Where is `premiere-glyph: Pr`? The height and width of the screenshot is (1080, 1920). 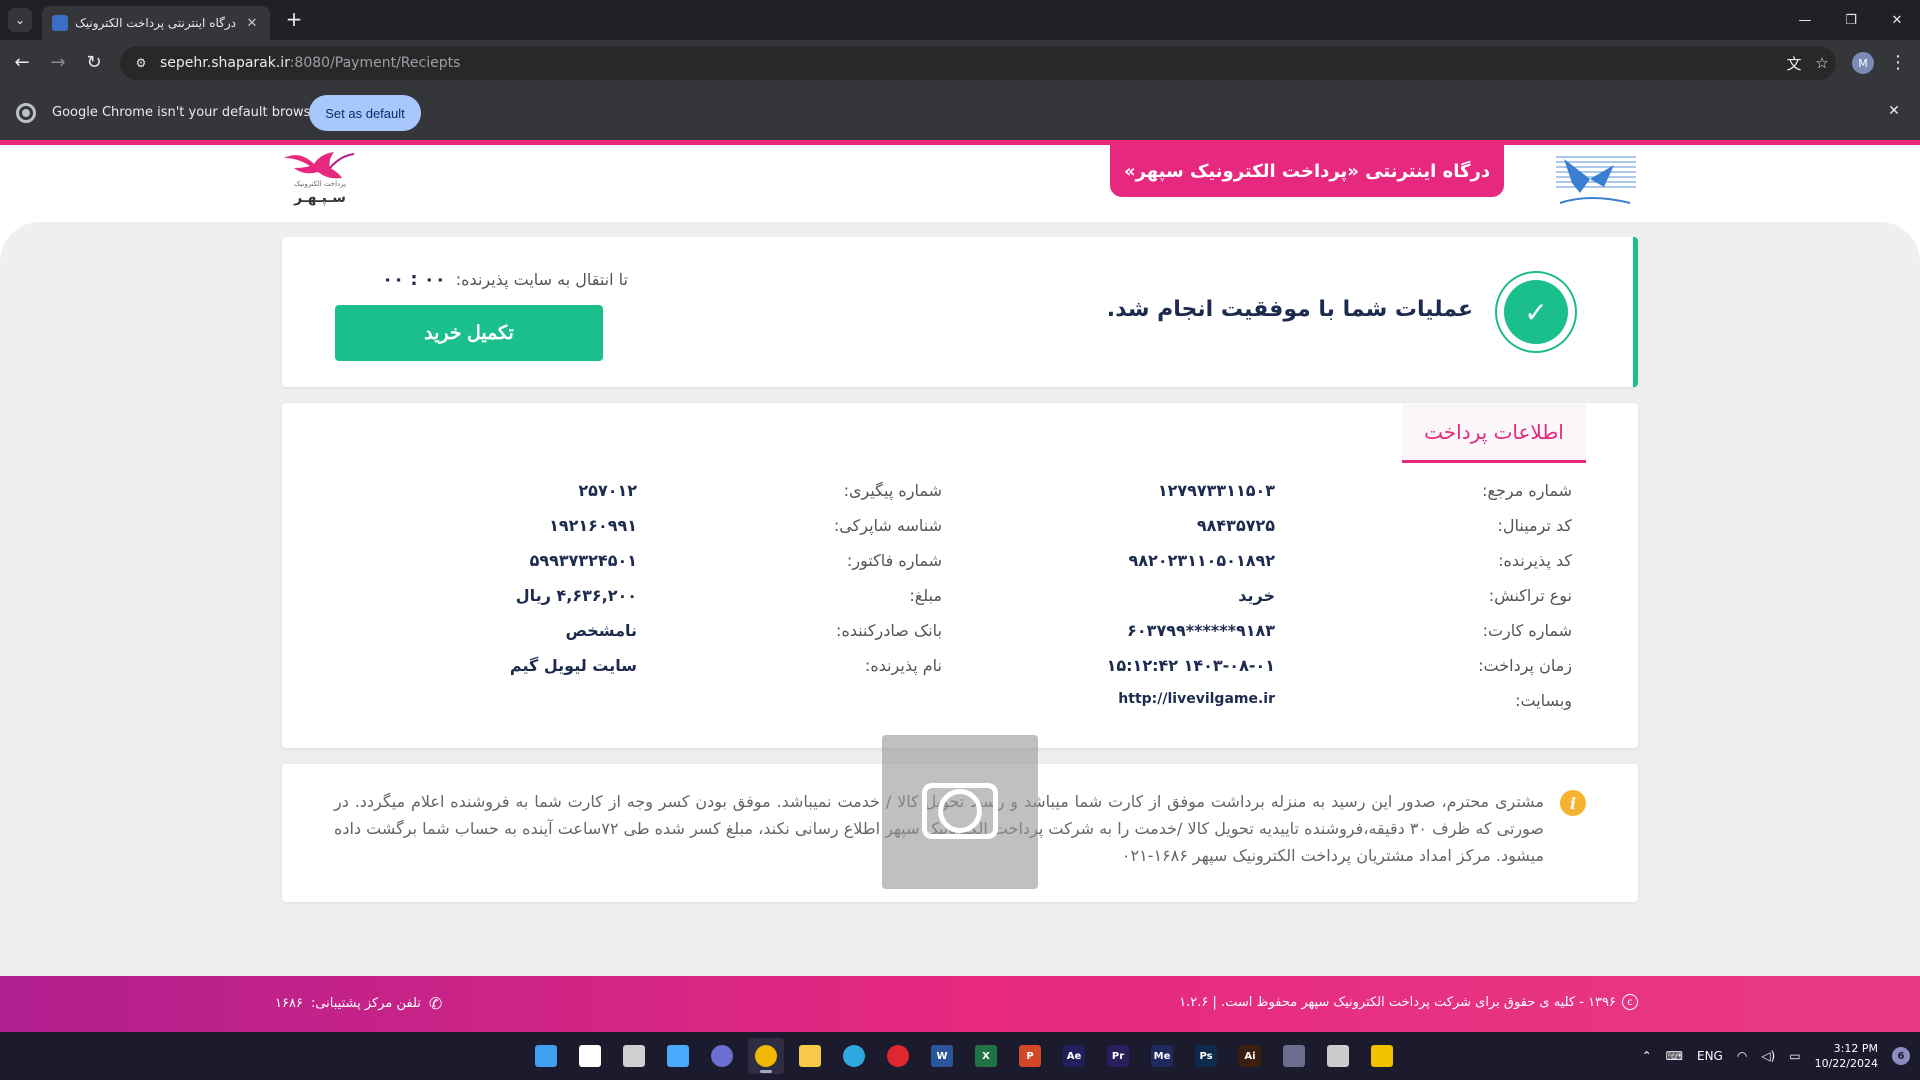
premiere-glyph: Pr is located at coordinates (1118, 1056).